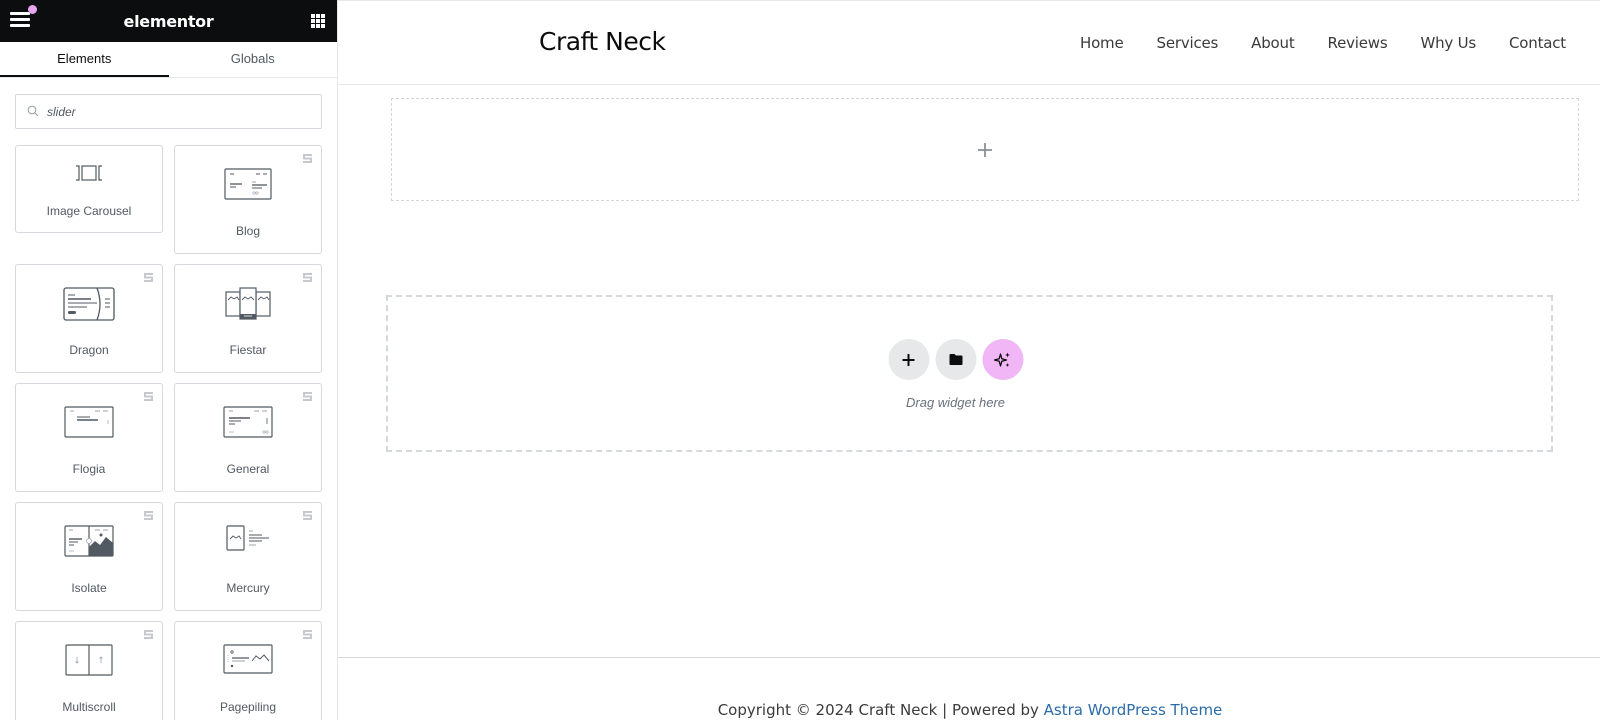 The image size is (1600, 720). I want to click on notification-dot, so click(32, 9).